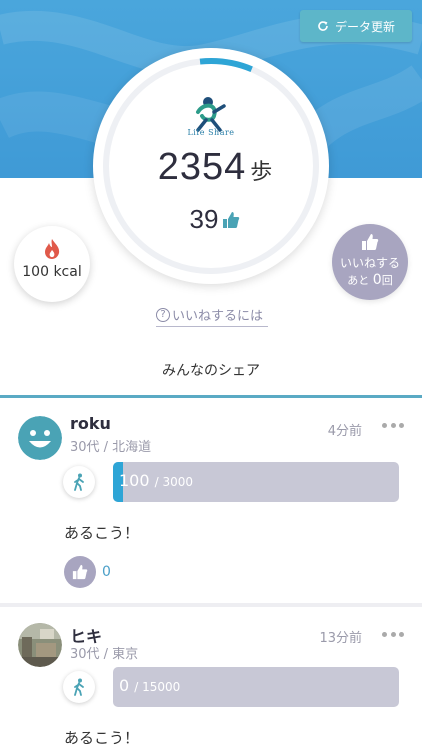 Image resolution: width=422 pixels, height=750 pixels. What do you see at coordinates (52, 272) in the screenshot?
I see `calorie-text: 100 kcal` at bounding box center [52, 272].